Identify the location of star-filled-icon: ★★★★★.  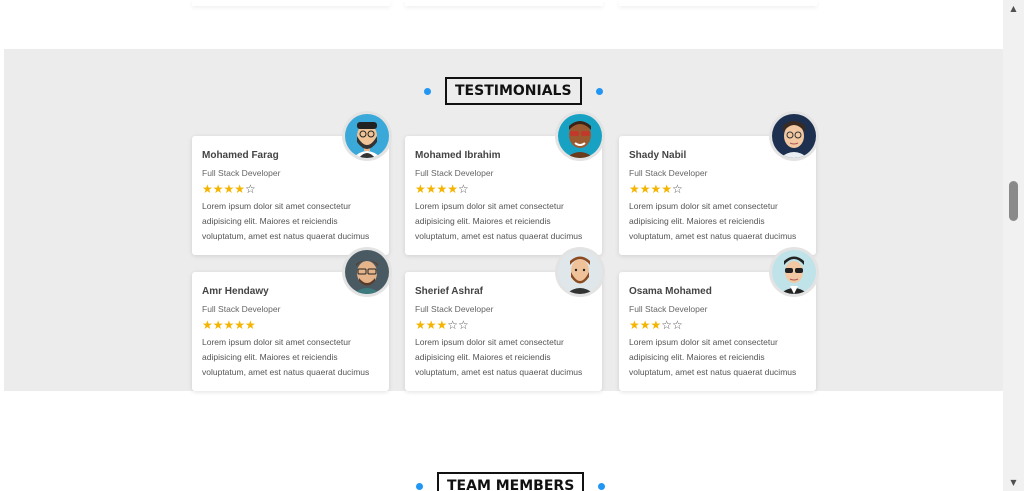
(229, 325).